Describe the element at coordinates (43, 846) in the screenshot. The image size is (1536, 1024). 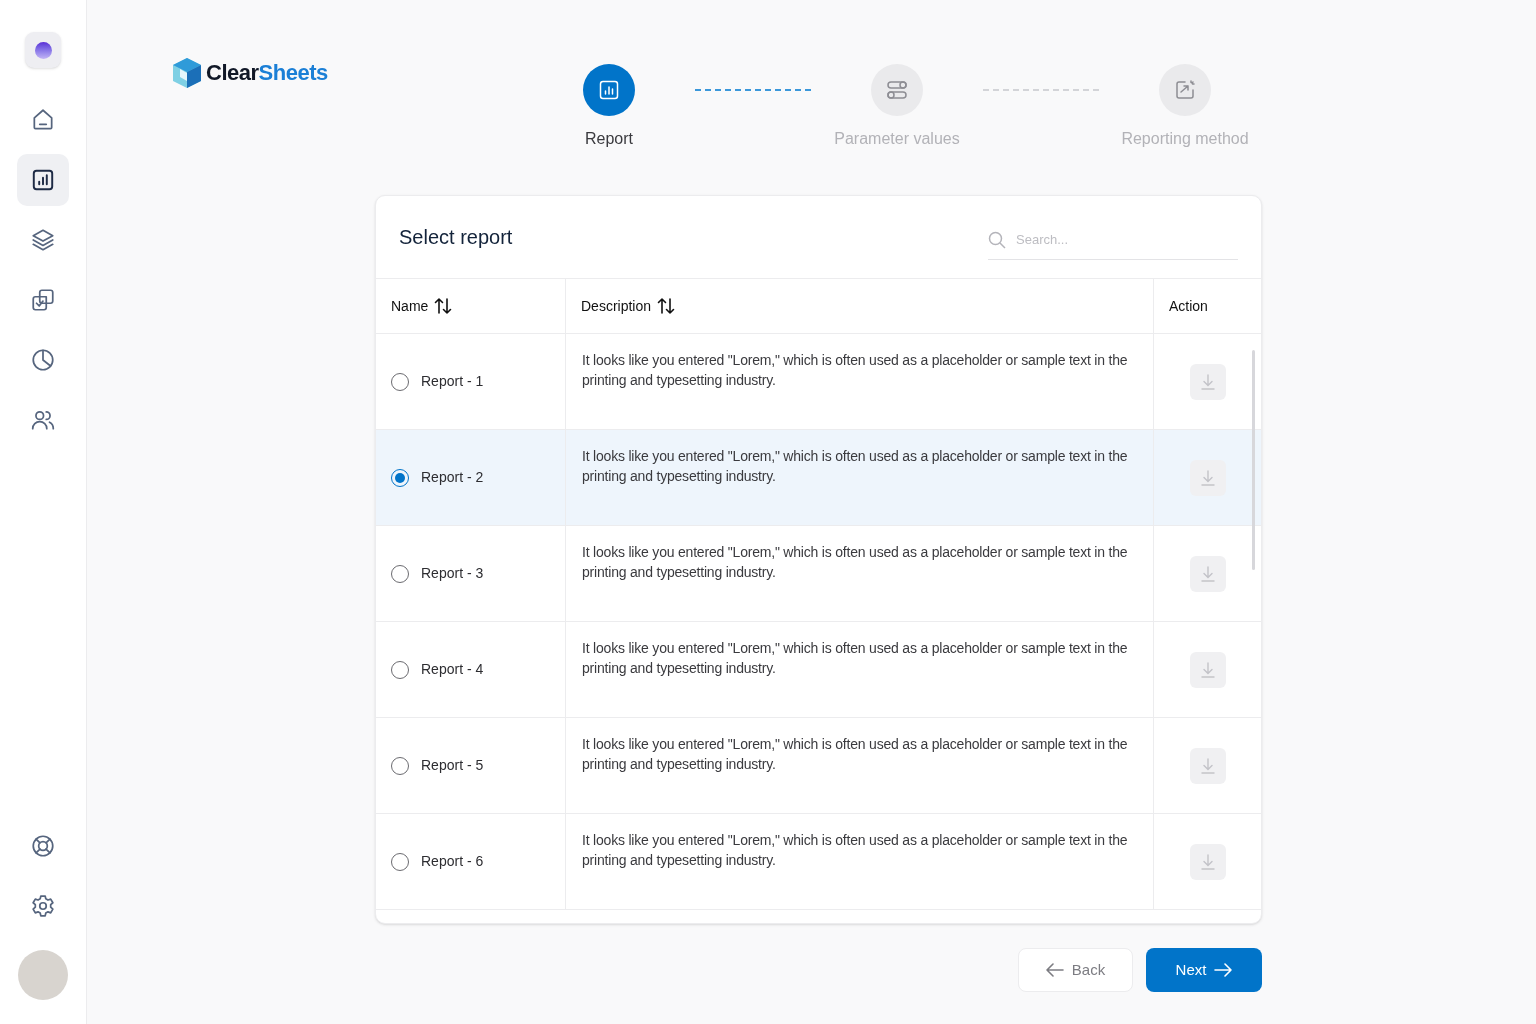
I see `lifebuoy-icon` at that location.